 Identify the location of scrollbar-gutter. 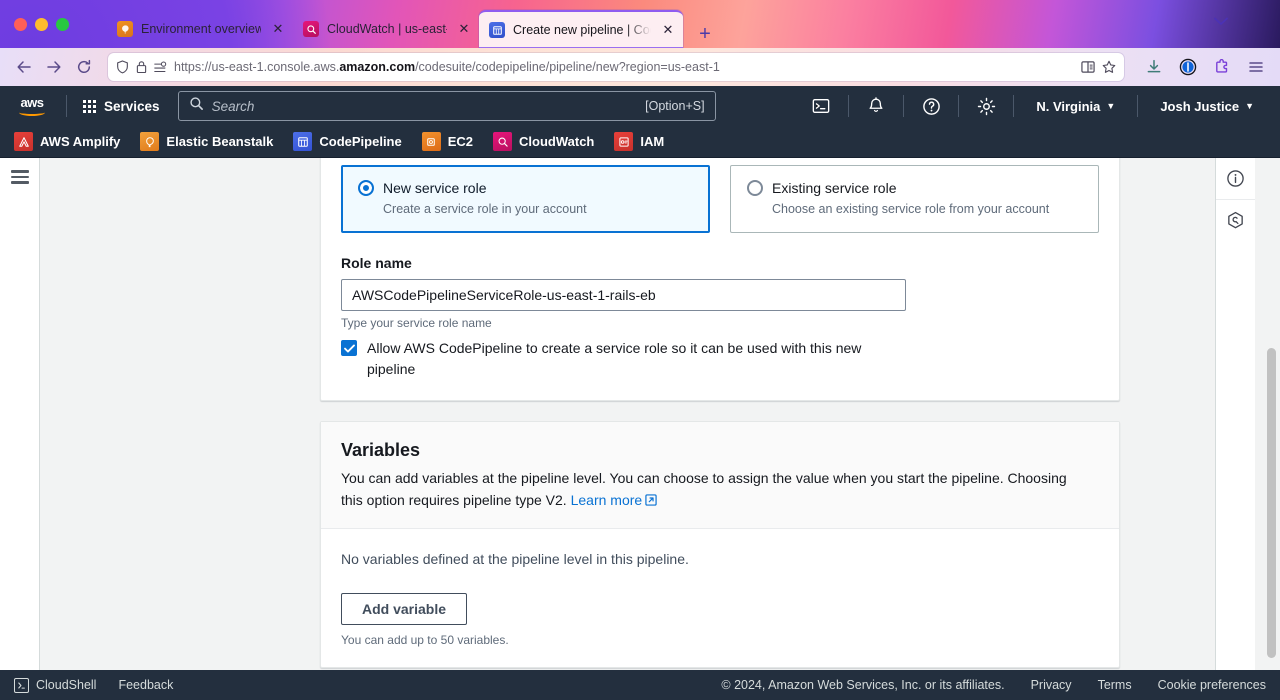
(1267, 414).